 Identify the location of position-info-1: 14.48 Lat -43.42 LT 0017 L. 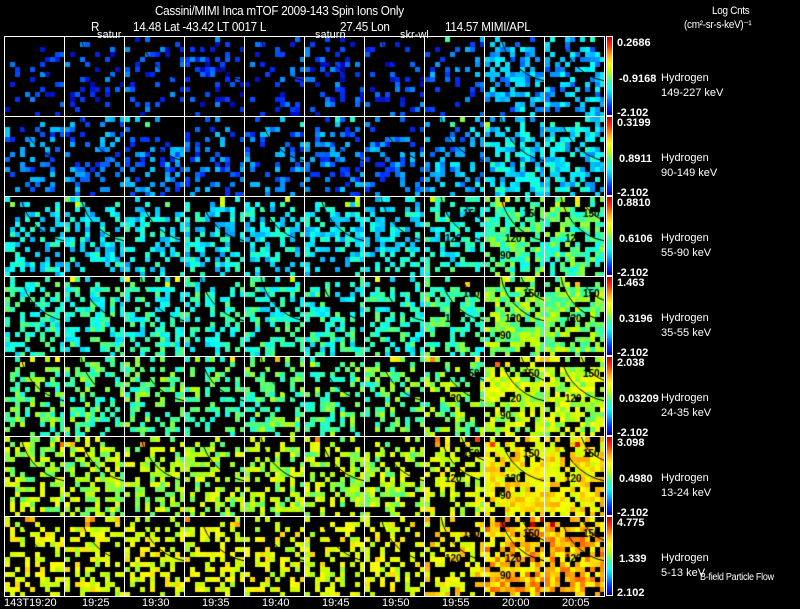
(200, 26).